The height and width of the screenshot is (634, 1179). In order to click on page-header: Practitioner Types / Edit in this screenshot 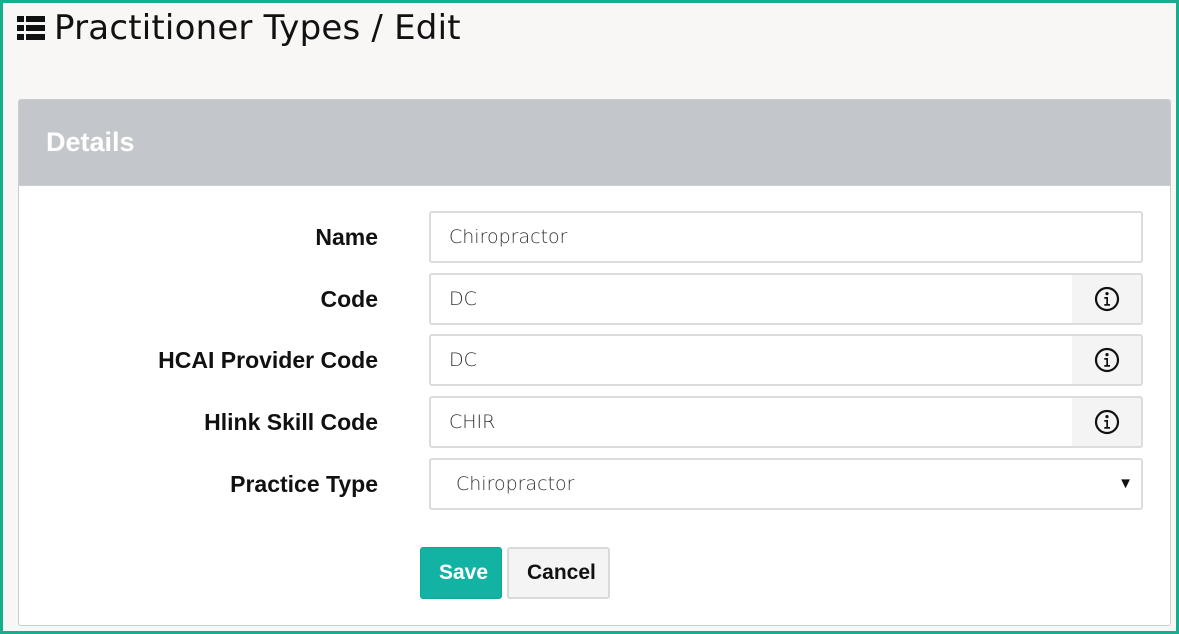, I will do `click(238, 28)`.